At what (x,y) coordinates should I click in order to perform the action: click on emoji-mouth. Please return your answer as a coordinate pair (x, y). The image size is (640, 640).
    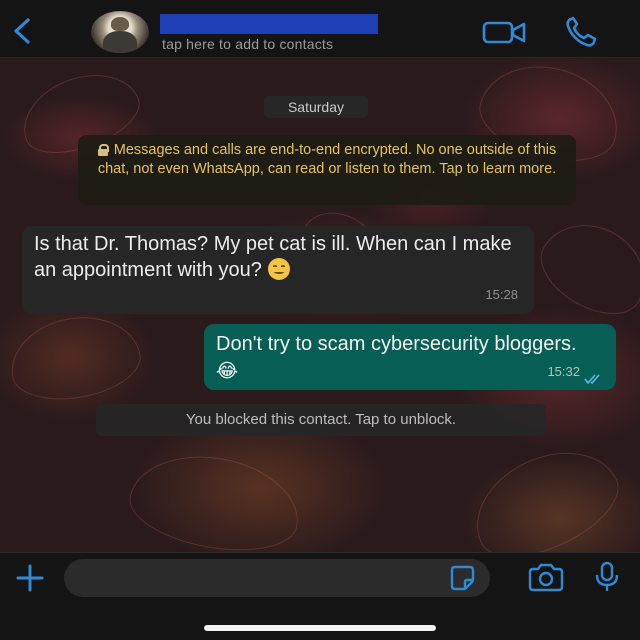
    Looking at the image, I should click on (278, 272).